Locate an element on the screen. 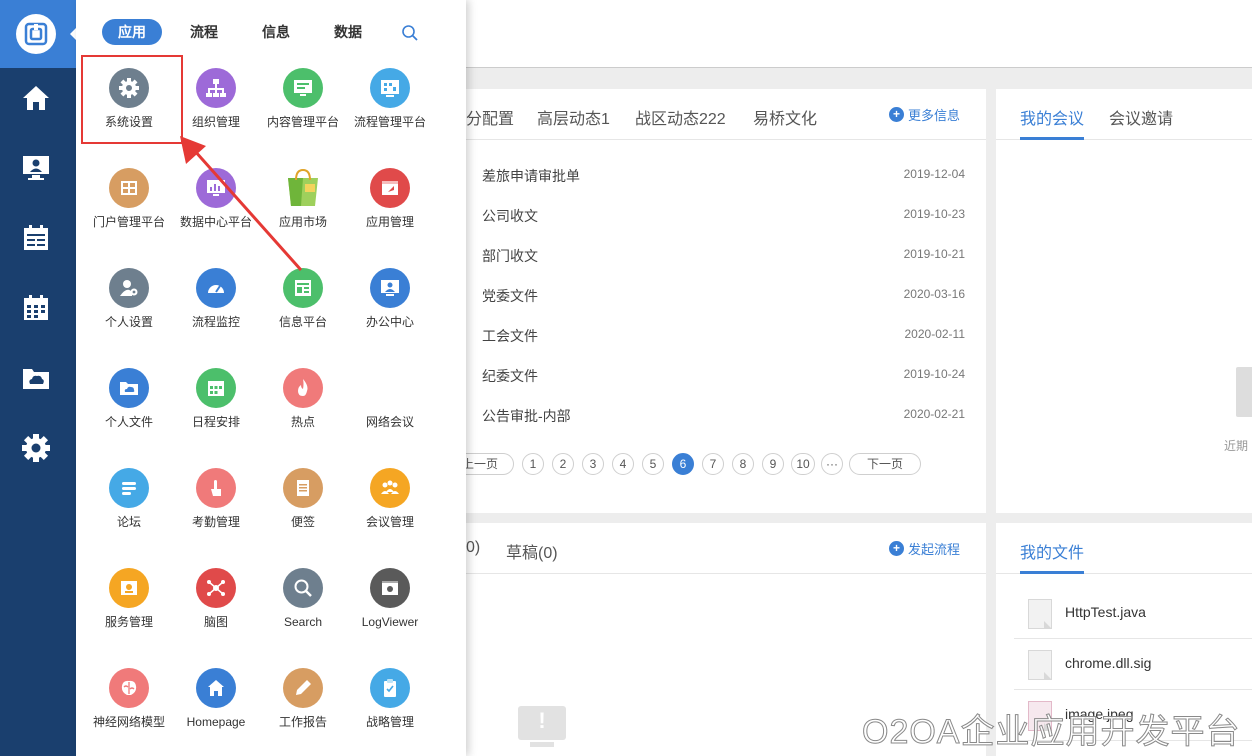 The height and width of the screenshot is (756, 1252). notice-row: 部门收文 2019-10-21 is located at coordinates (723, 255).